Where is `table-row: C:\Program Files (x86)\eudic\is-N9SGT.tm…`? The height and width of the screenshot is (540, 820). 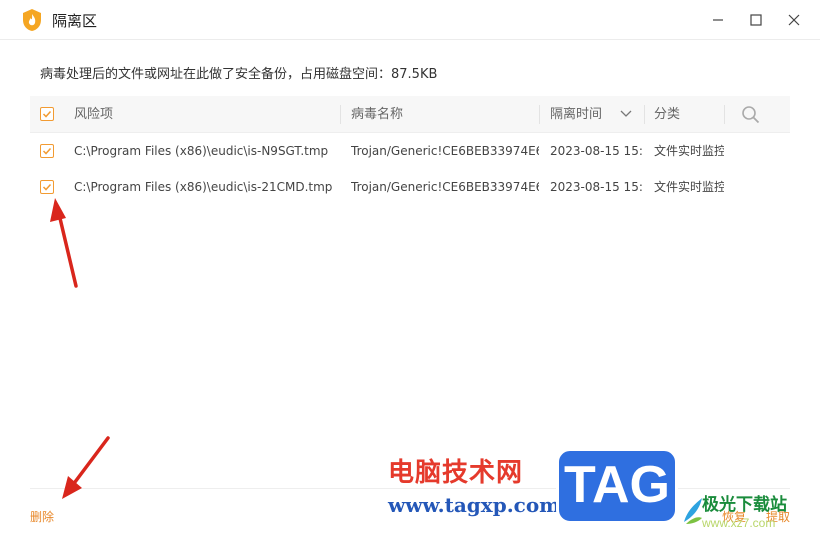
table-row: C:\Program Files (x86)\eudic\is-N9SGT.tm… is located at coordinates (410, 151).